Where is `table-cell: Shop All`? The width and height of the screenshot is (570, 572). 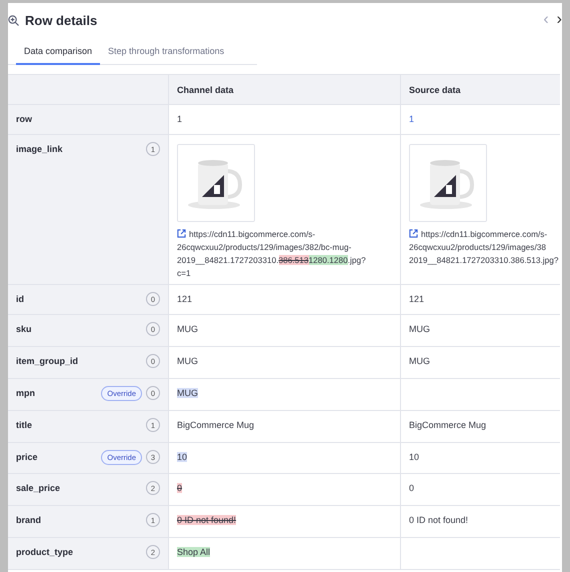
table-cell: Shop All is located at coordinates (284, 554).